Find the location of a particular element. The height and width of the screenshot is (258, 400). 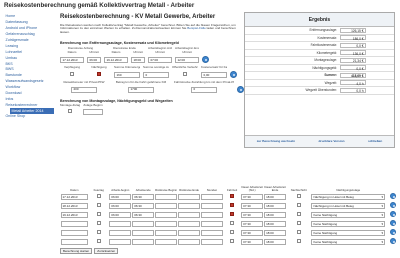

cost-compensation-field: 0,00 is located at coordinates (214, 74).